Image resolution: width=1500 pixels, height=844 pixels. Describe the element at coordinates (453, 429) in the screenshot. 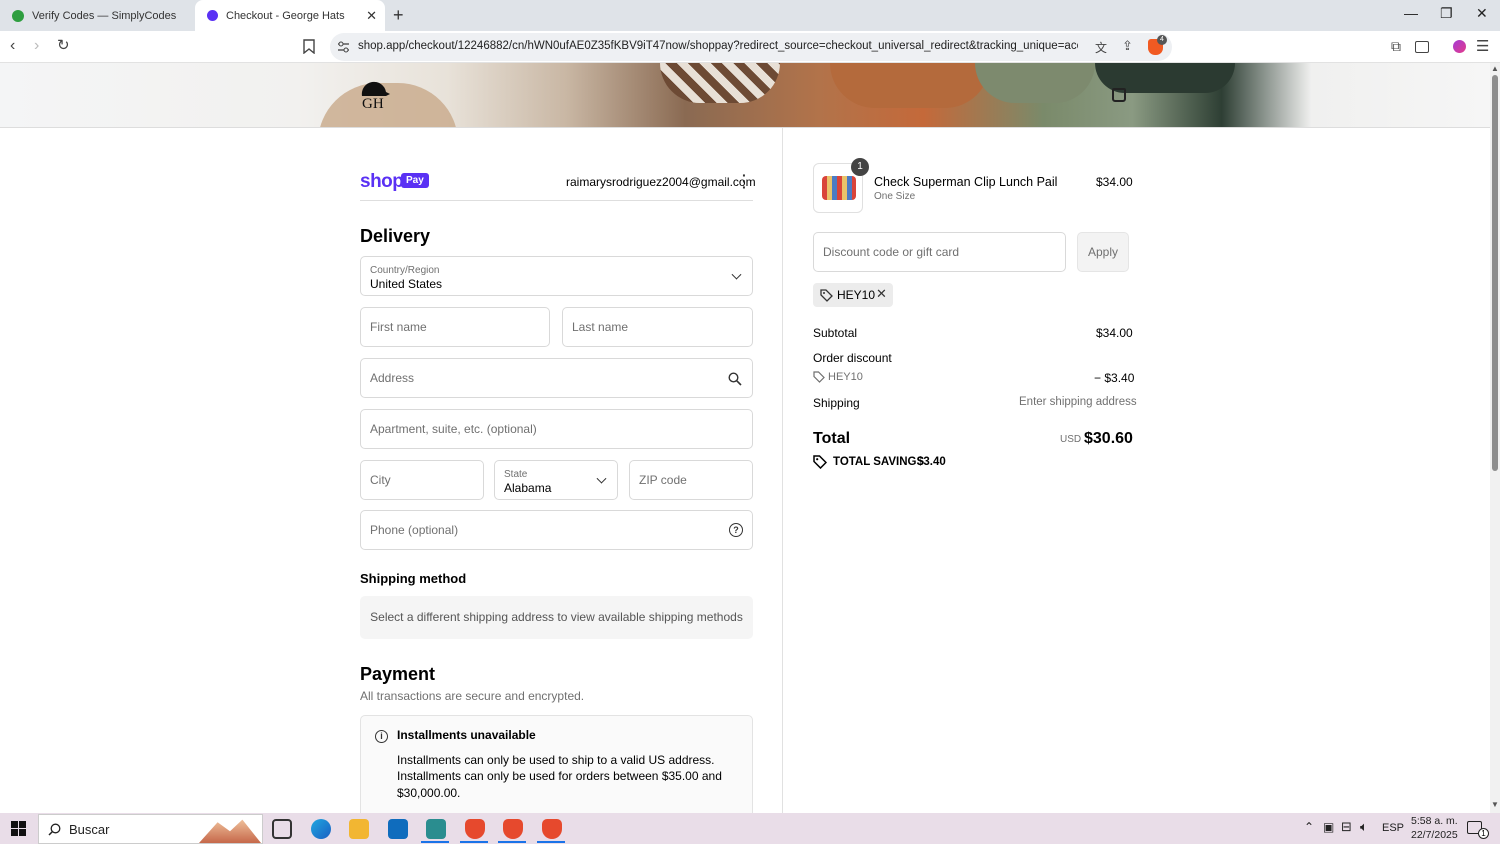

I see `apartment-placeholder: Apartment, suite, etc. (optional)` at that location.